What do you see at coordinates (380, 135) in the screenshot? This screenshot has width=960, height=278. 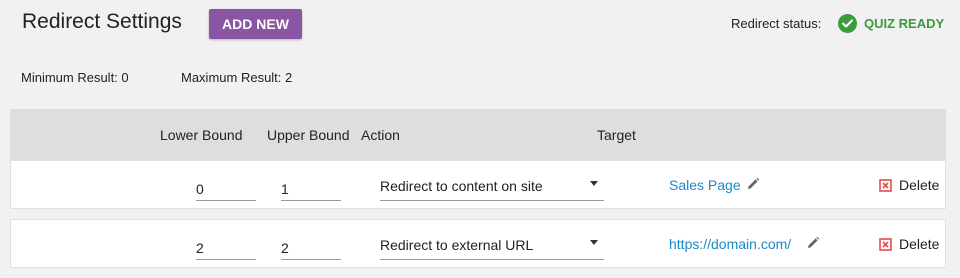 I see `column-header-action: Action` at bounding box center [380, 135].